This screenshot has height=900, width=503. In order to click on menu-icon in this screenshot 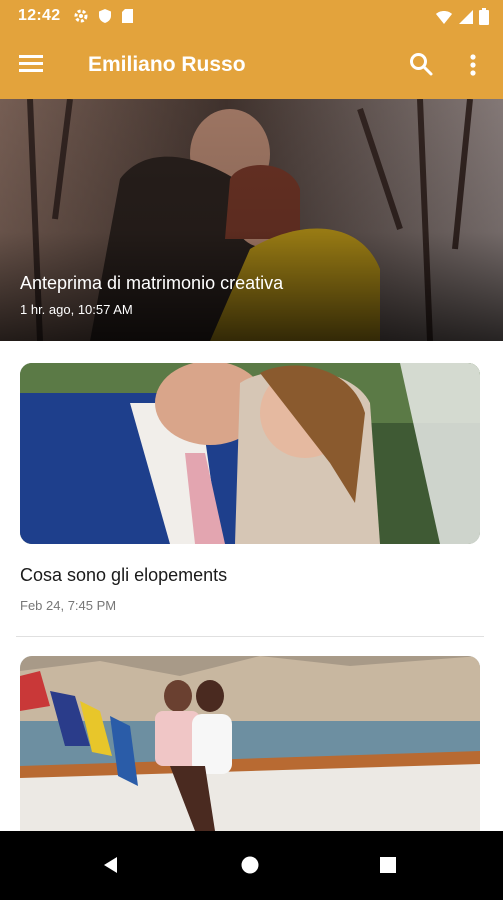, I will do `click(31, 63)`.